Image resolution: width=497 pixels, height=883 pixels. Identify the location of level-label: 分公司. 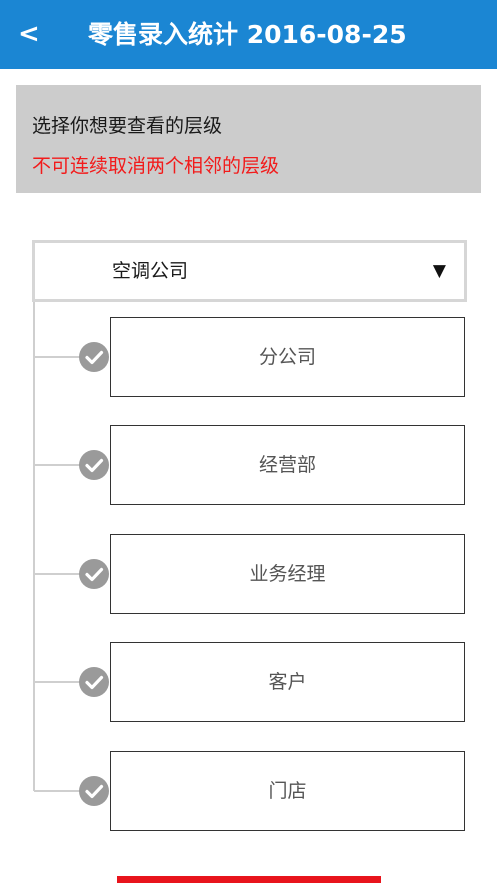
(287, 357).